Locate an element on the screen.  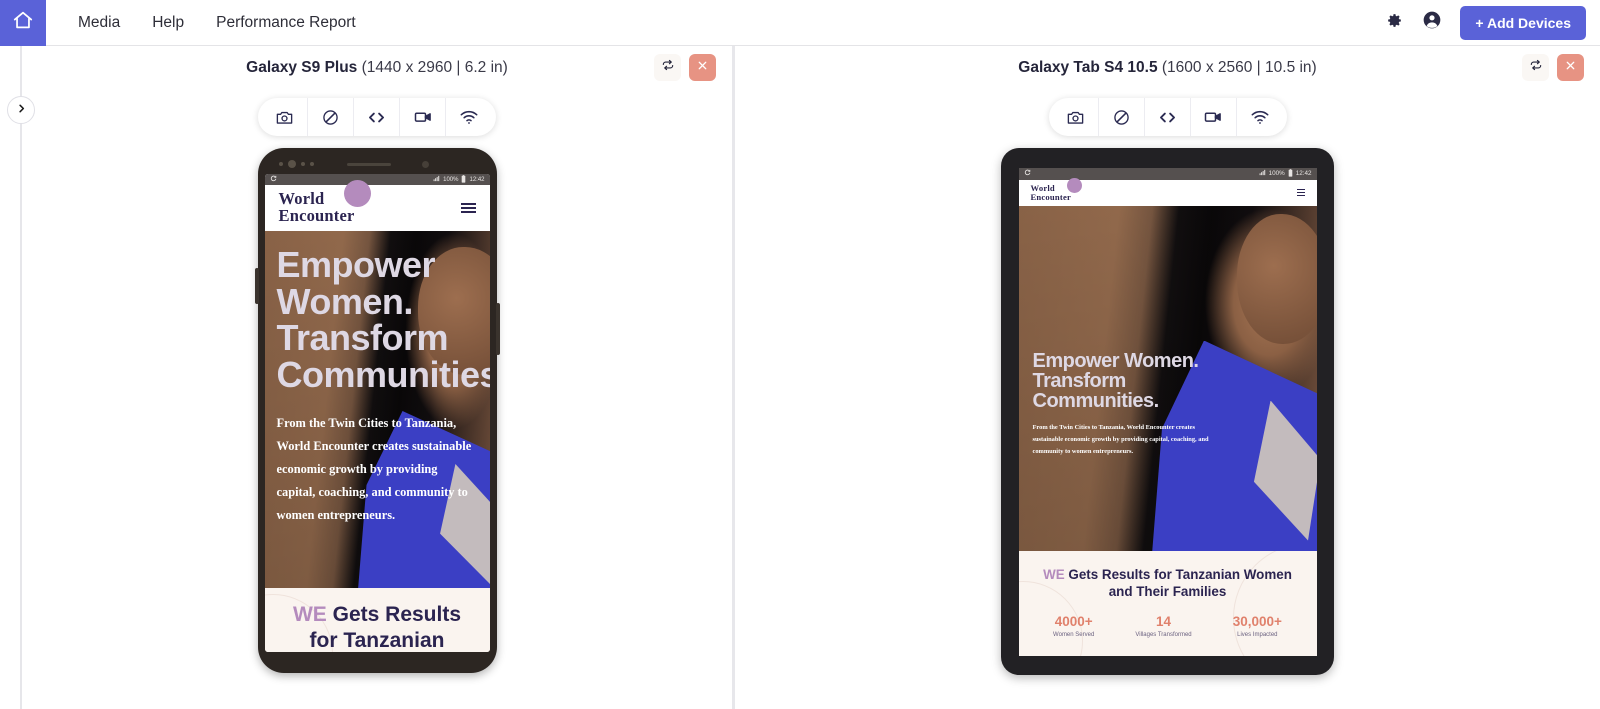
device-header-phone: Galaxy S9 Plus (1440 x 2960 | 6.2 in) is located at coordinates (377, 68).